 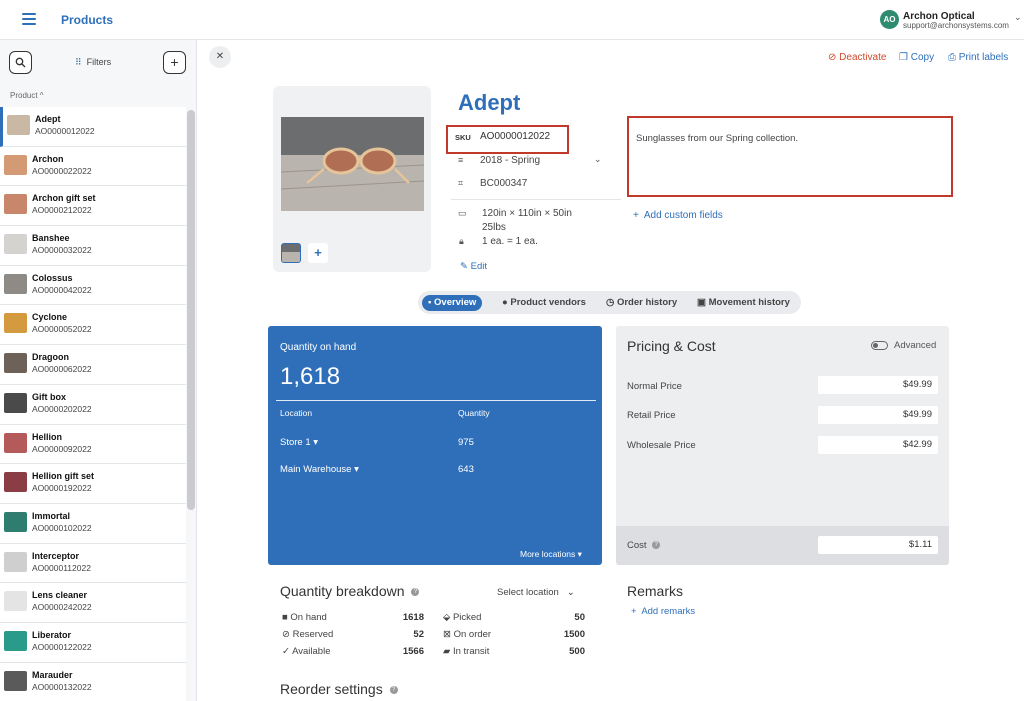 What do you see at coordinates (93, 681) in the screenshot?
I see `sidebar-item-marauder: Marauder AO0000132022` at bounding box center [93, 681].